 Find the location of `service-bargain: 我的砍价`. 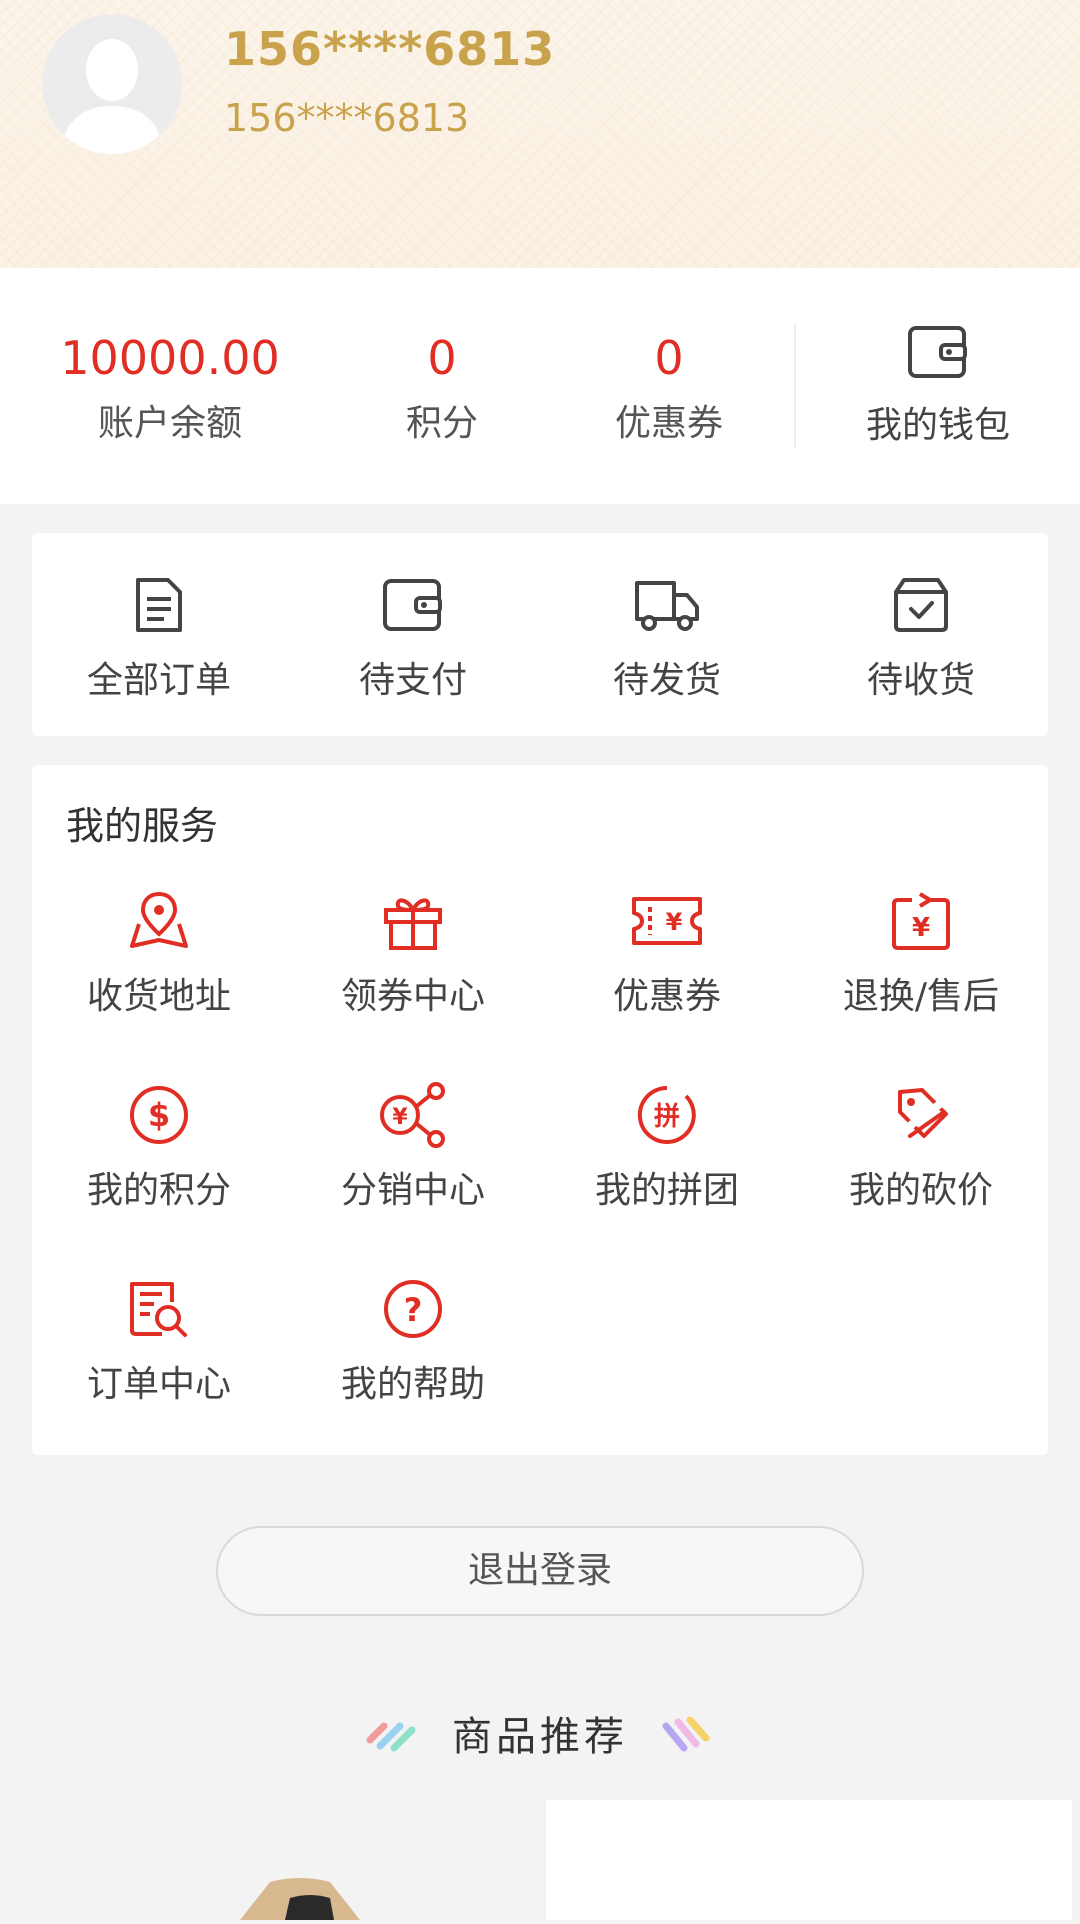

service-bargain: 我的砍价 is located at coordinates (921, 1148).